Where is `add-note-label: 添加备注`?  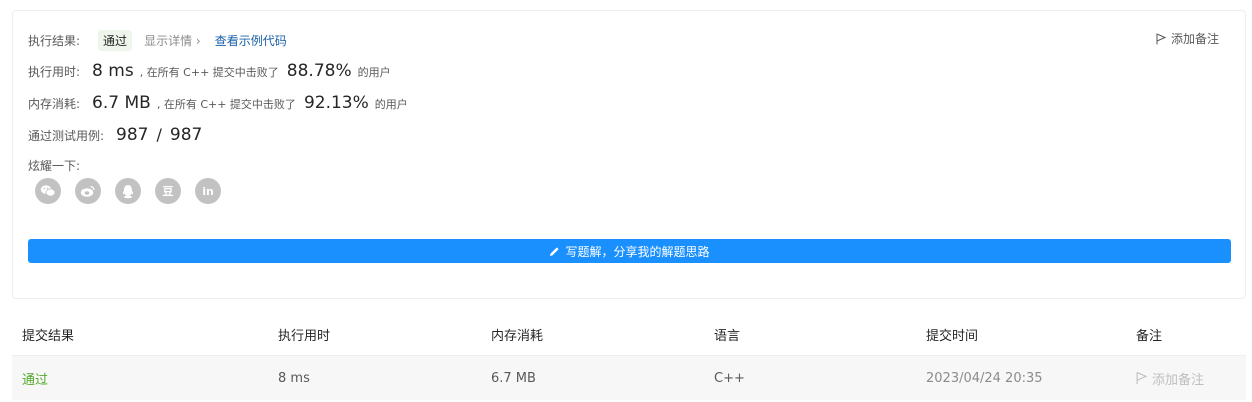
add-note-label: 添加备注 is located at coordinates (1194, 39).